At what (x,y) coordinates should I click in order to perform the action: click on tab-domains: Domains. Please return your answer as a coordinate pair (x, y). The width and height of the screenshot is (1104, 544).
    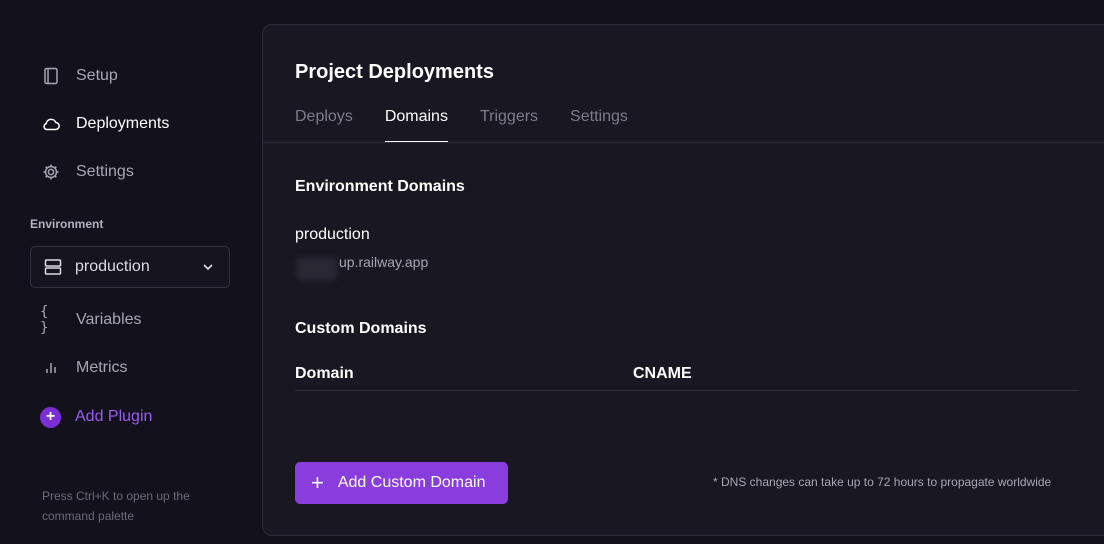
    Looking at the image, I should click on (416, 125).